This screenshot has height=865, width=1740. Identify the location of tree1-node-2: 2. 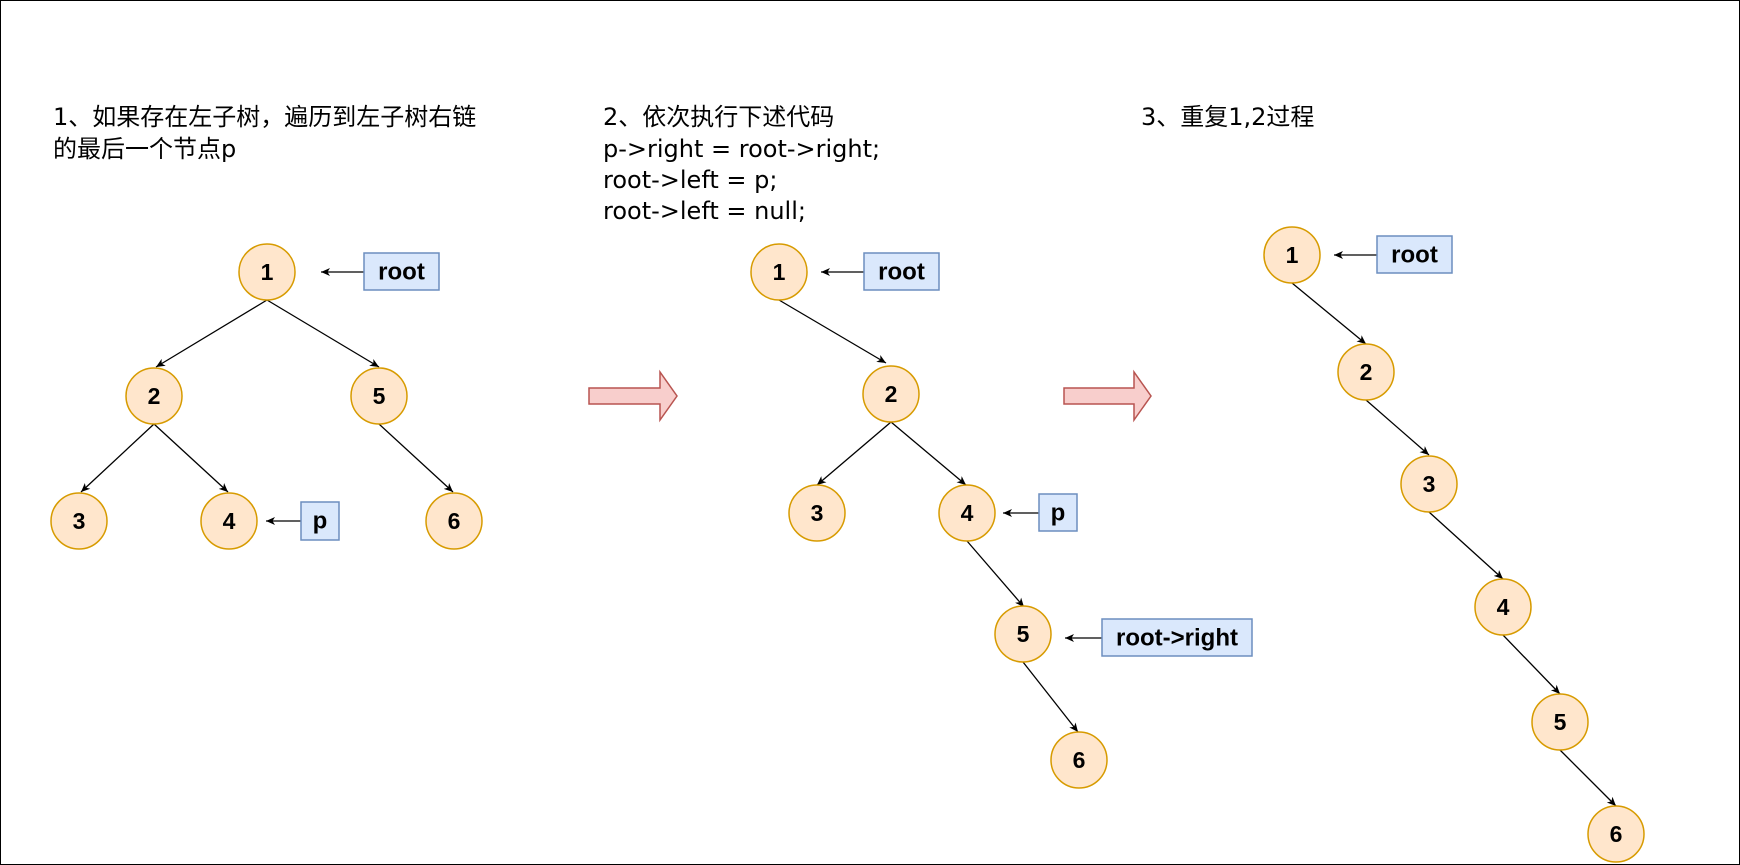
(154, 396).